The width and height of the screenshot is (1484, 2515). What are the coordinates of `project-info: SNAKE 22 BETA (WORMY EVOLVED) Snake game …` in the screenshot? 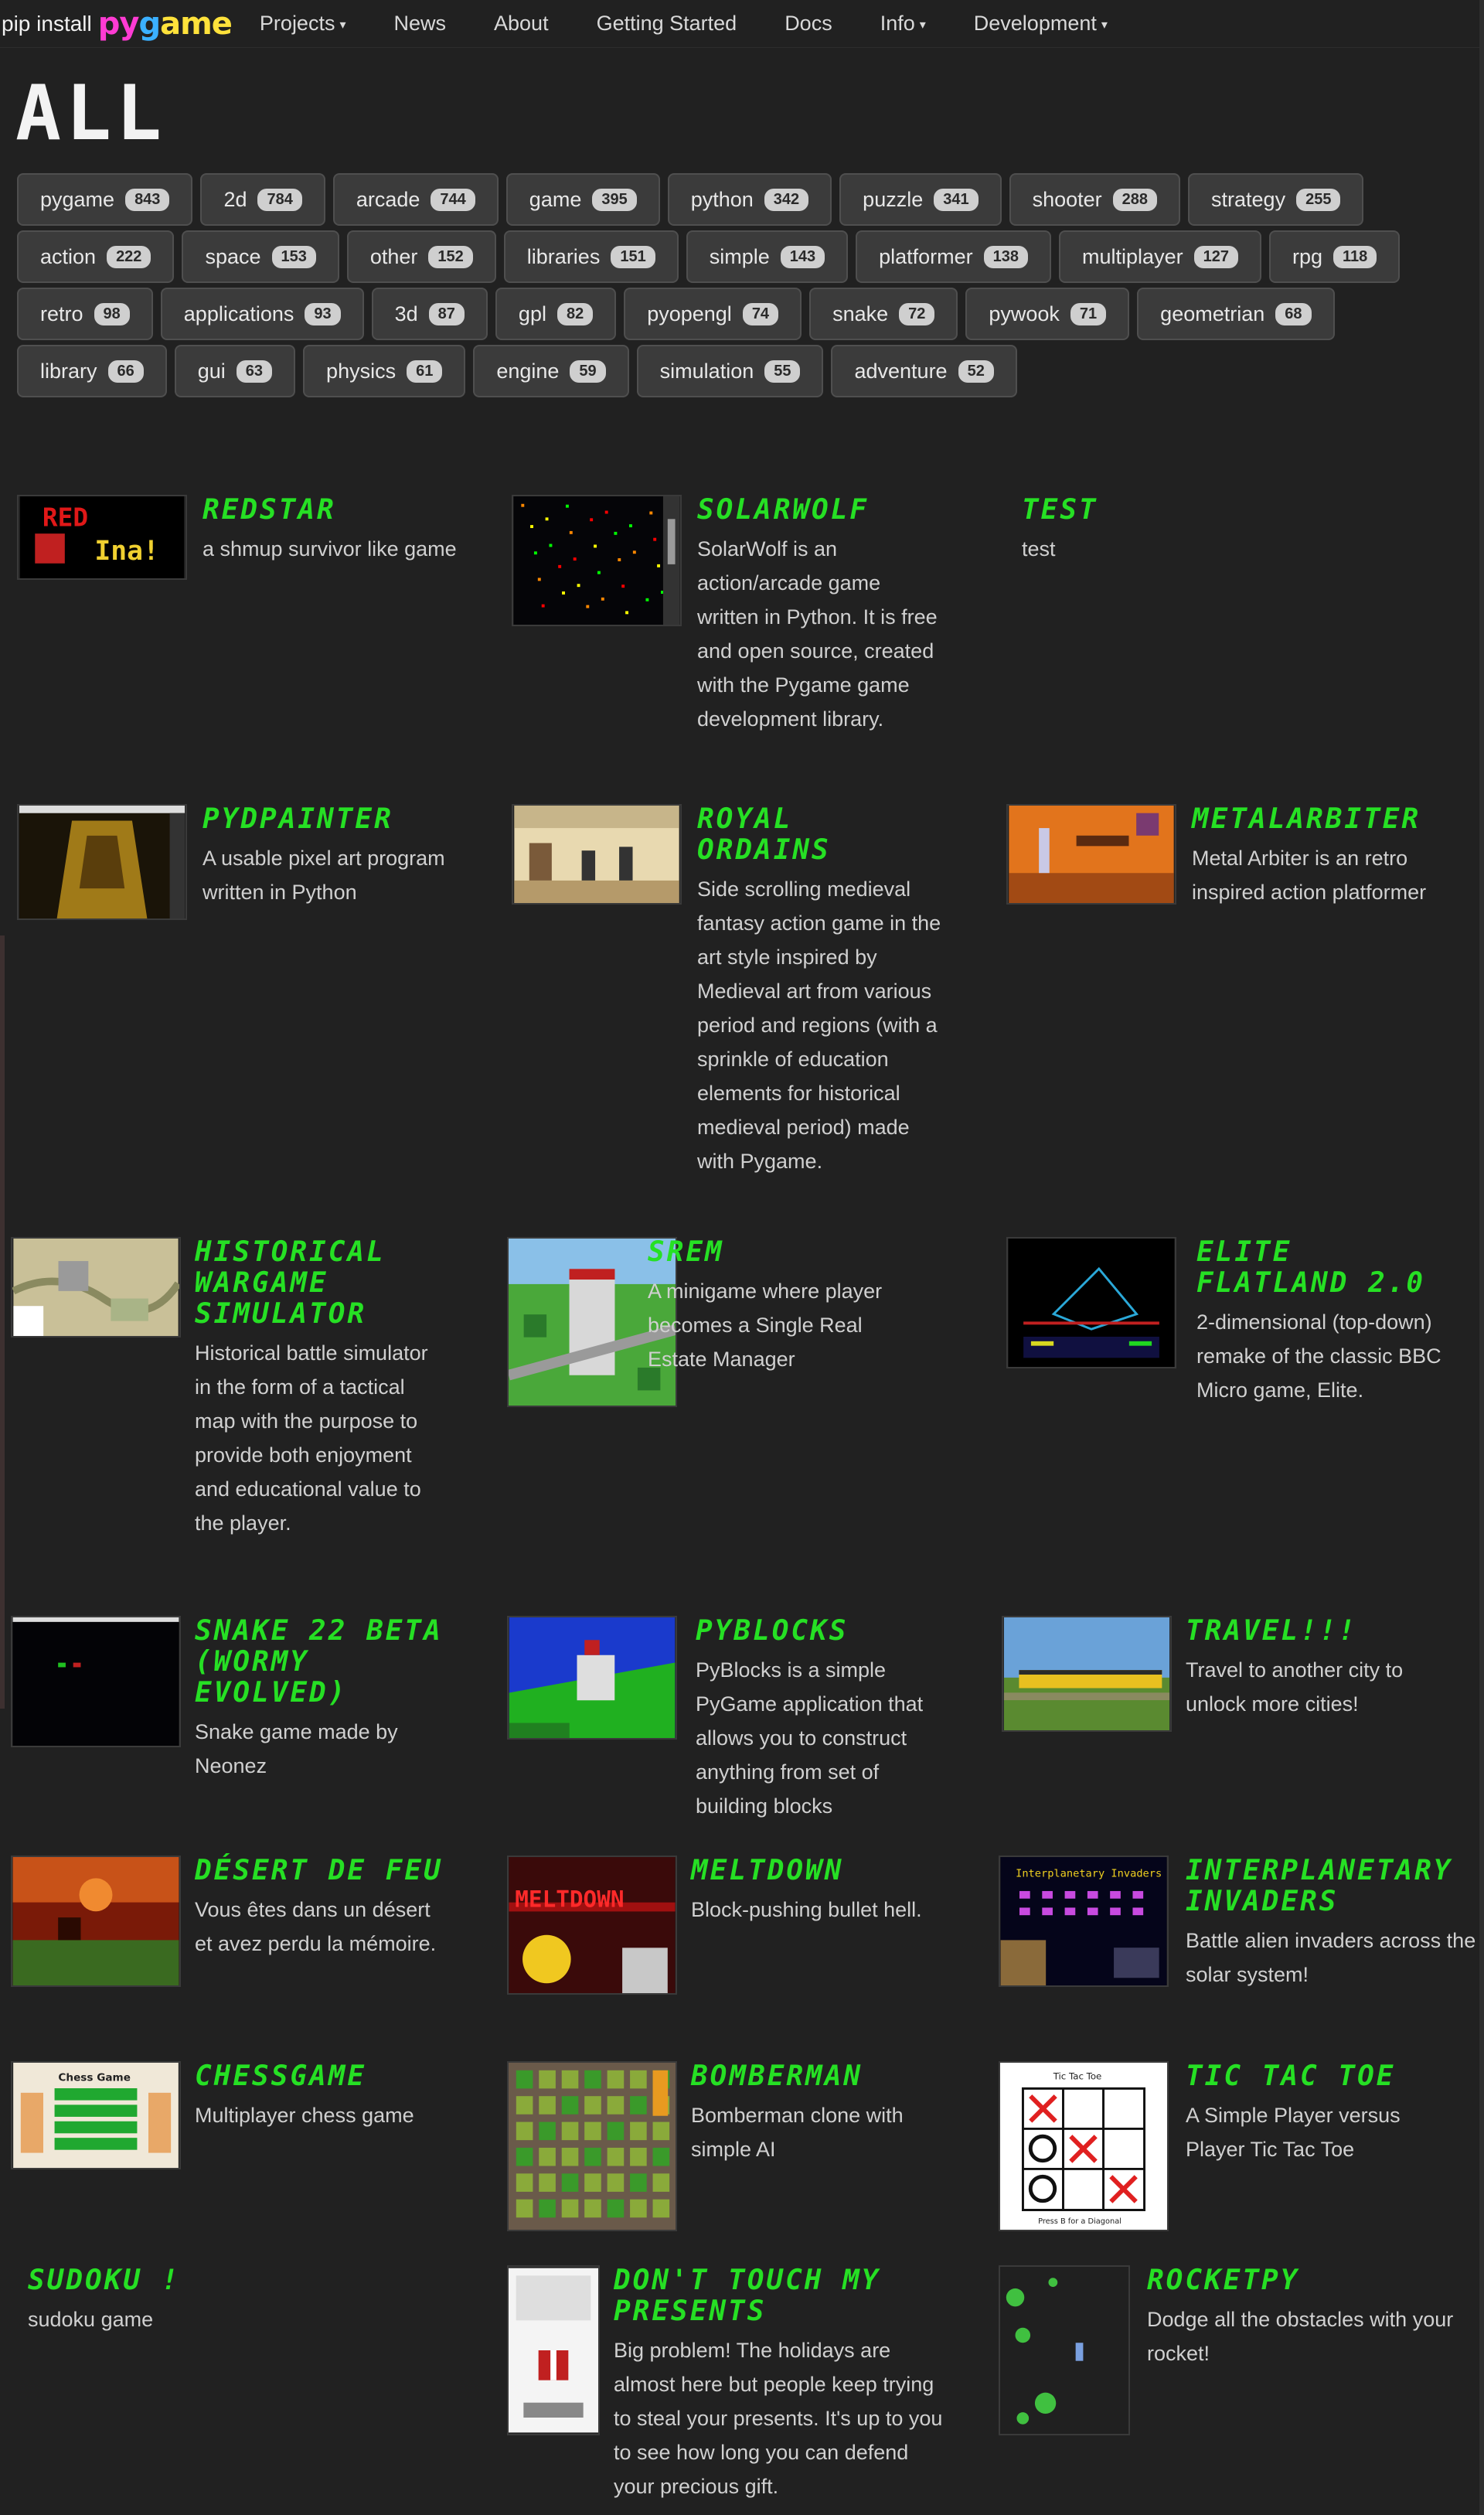 It's located at (326, 1699).